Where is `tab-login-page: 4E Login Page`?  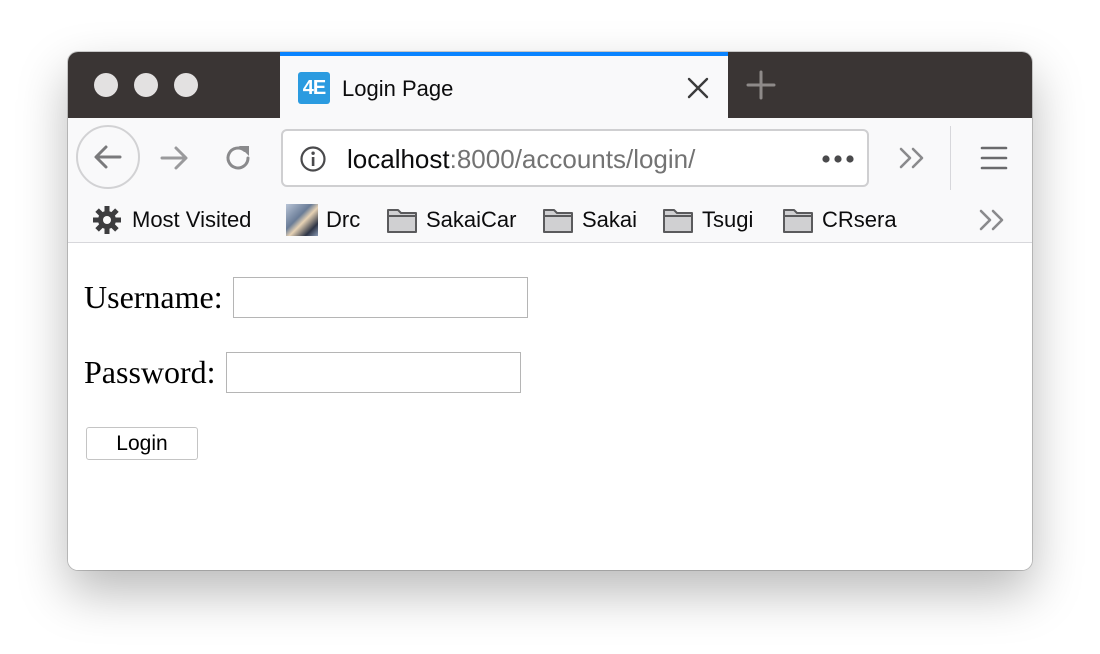 tab-login-page: 4E Login Page is located at coordinates (504, 85).